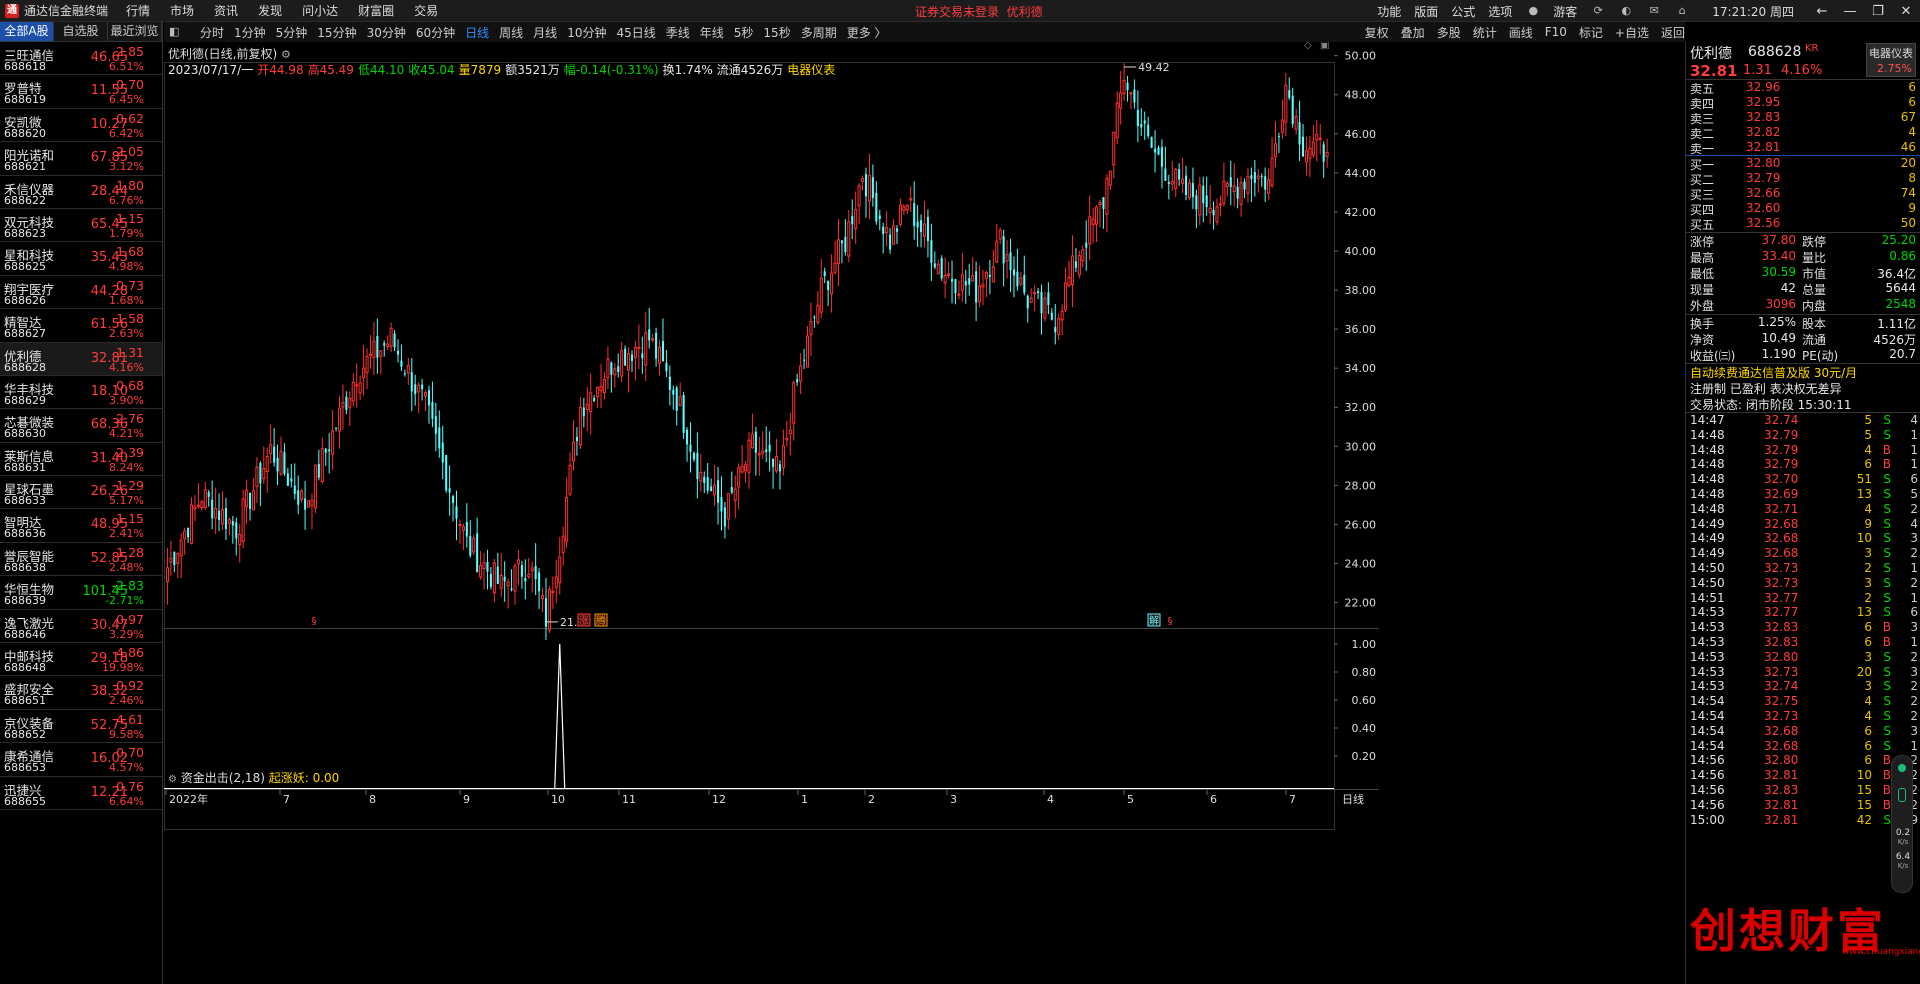 The width and height of the screenshot is (1920, 984). What do you see at coordinates (135, 31) in the screenshot?
I see `tab-recent: 最近浏览` at bounding box center [135, 31].